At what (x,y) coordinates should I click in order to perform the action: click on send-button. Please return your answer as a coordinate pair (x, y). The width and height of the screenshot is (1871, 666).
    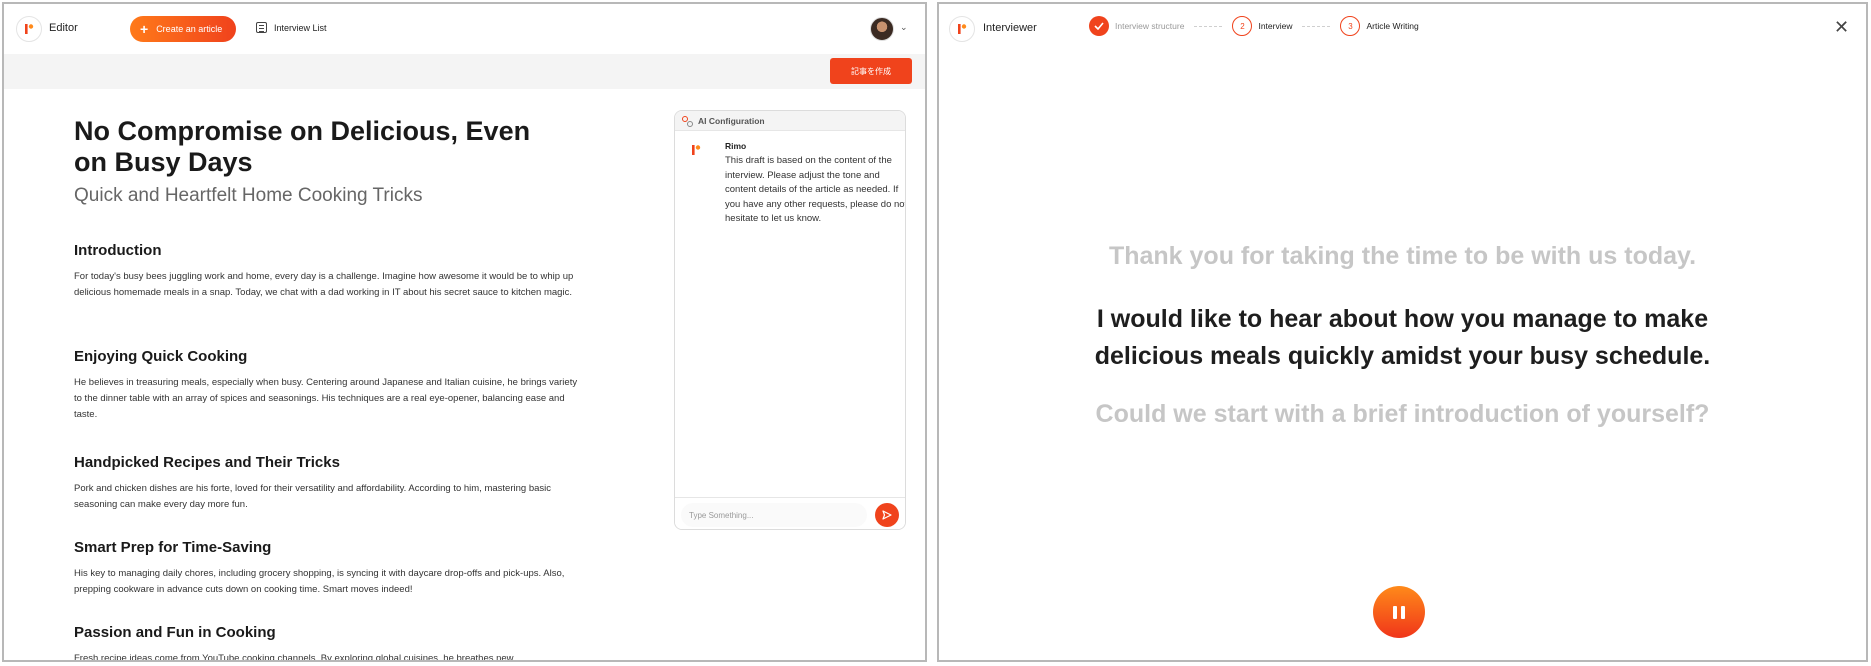
    Looking at the image, I should click on (887, 515).